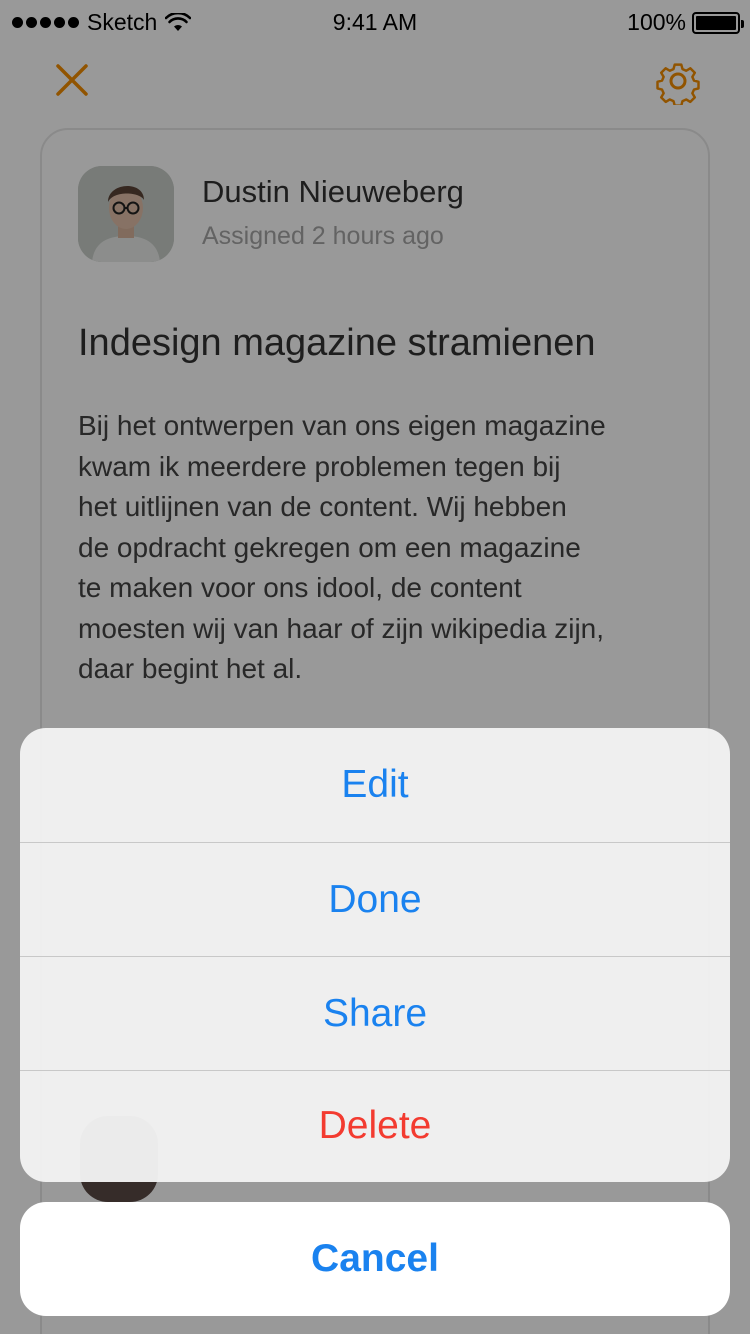 Image resolution: width=750 pixels, height=1334 pixels. What do you see at coordinates (375, 1013) in the screenshot?
I see `share-button: Share` at bounding box center [375, 1013].